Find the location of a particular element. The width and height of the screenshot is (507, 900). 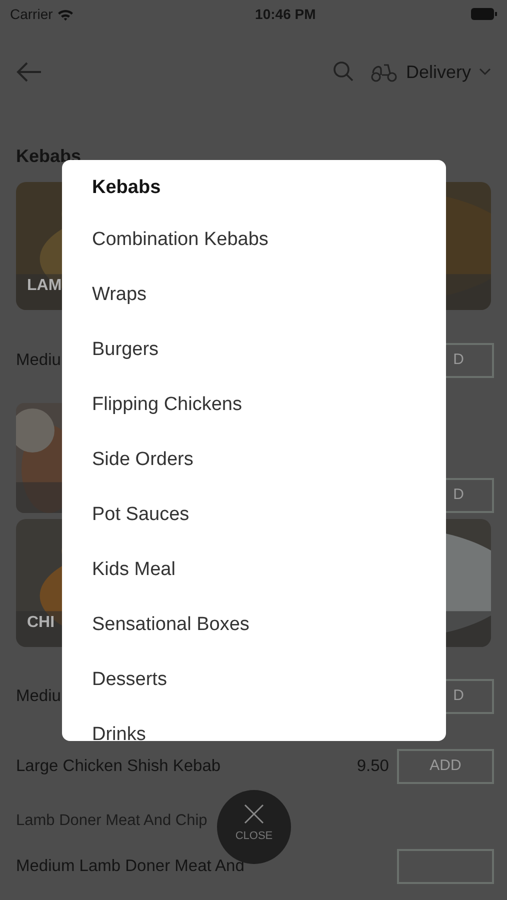

search-icon is located at coordinates (343, 71).